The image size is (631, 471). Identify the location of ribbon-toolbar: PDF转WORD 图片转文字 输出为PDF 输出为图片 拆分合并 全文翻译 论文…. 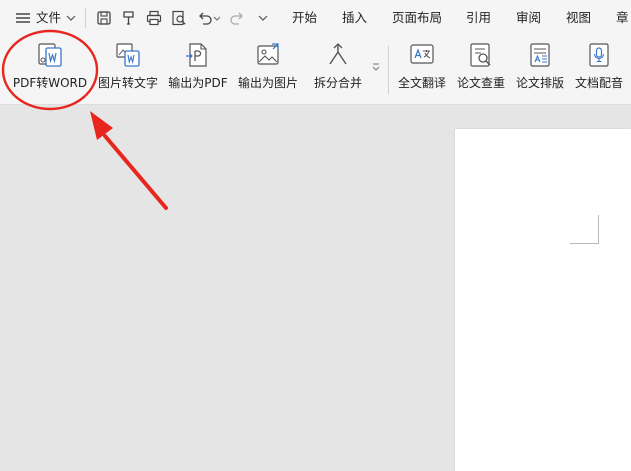
(315, 70).